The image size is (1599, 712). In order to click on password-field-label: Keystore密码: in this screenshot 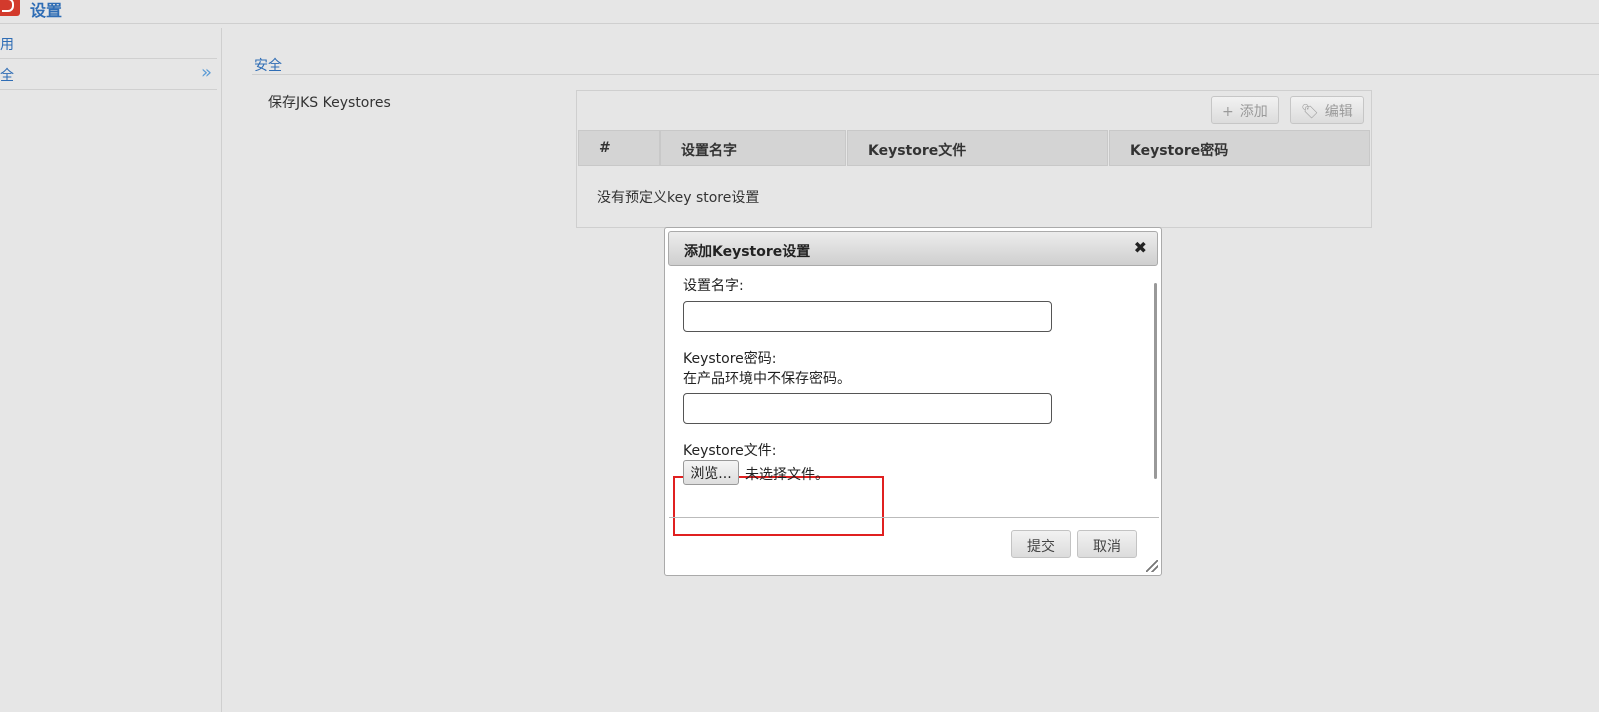, I will do `click(730, 359)`.